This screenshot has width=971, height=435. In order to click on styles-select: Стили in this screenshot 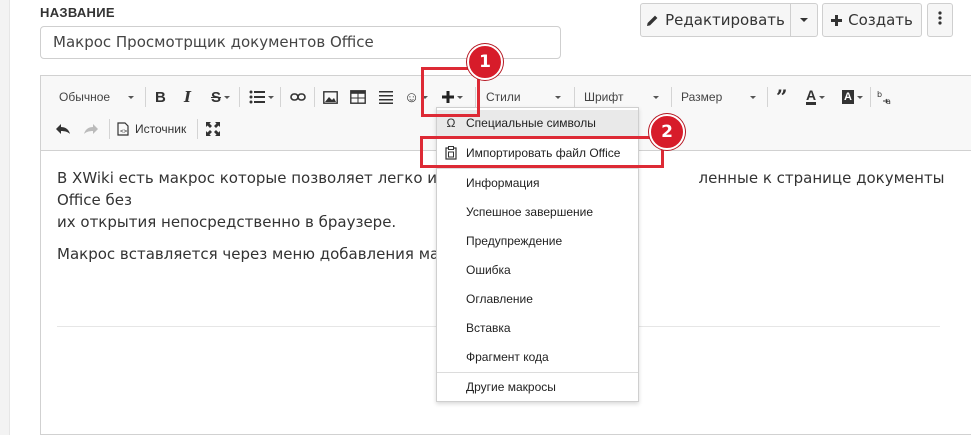, I will do `click(524, 97)`.